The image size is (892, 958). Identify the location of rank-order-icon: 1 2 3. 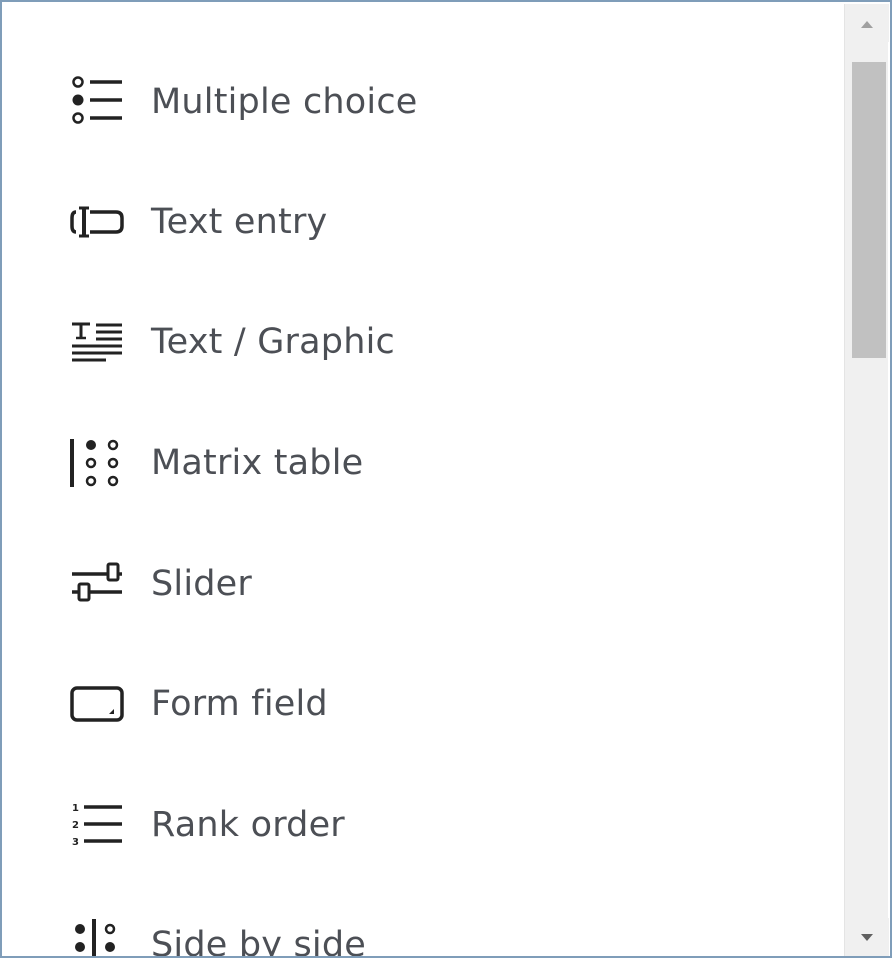
(96, 825).